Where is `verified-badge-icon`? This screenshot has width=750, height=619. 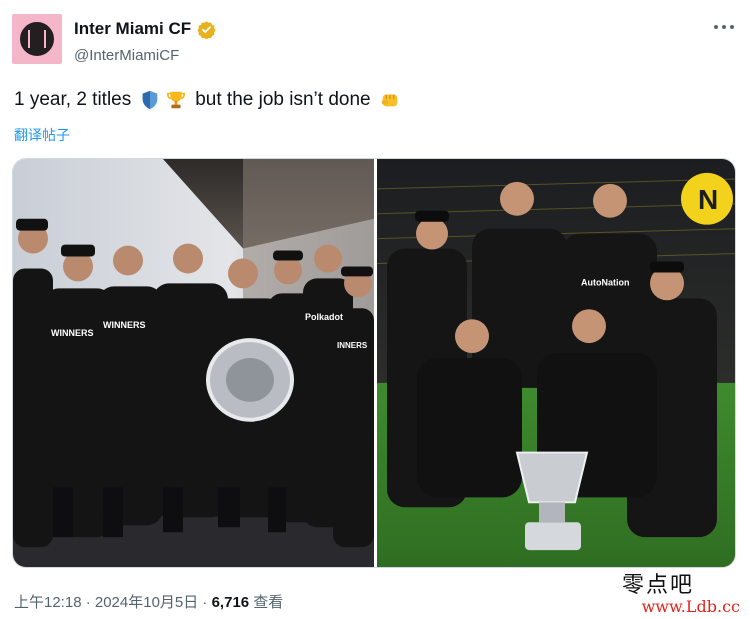 verified-badge-icon is located at coordinates (206, 29).